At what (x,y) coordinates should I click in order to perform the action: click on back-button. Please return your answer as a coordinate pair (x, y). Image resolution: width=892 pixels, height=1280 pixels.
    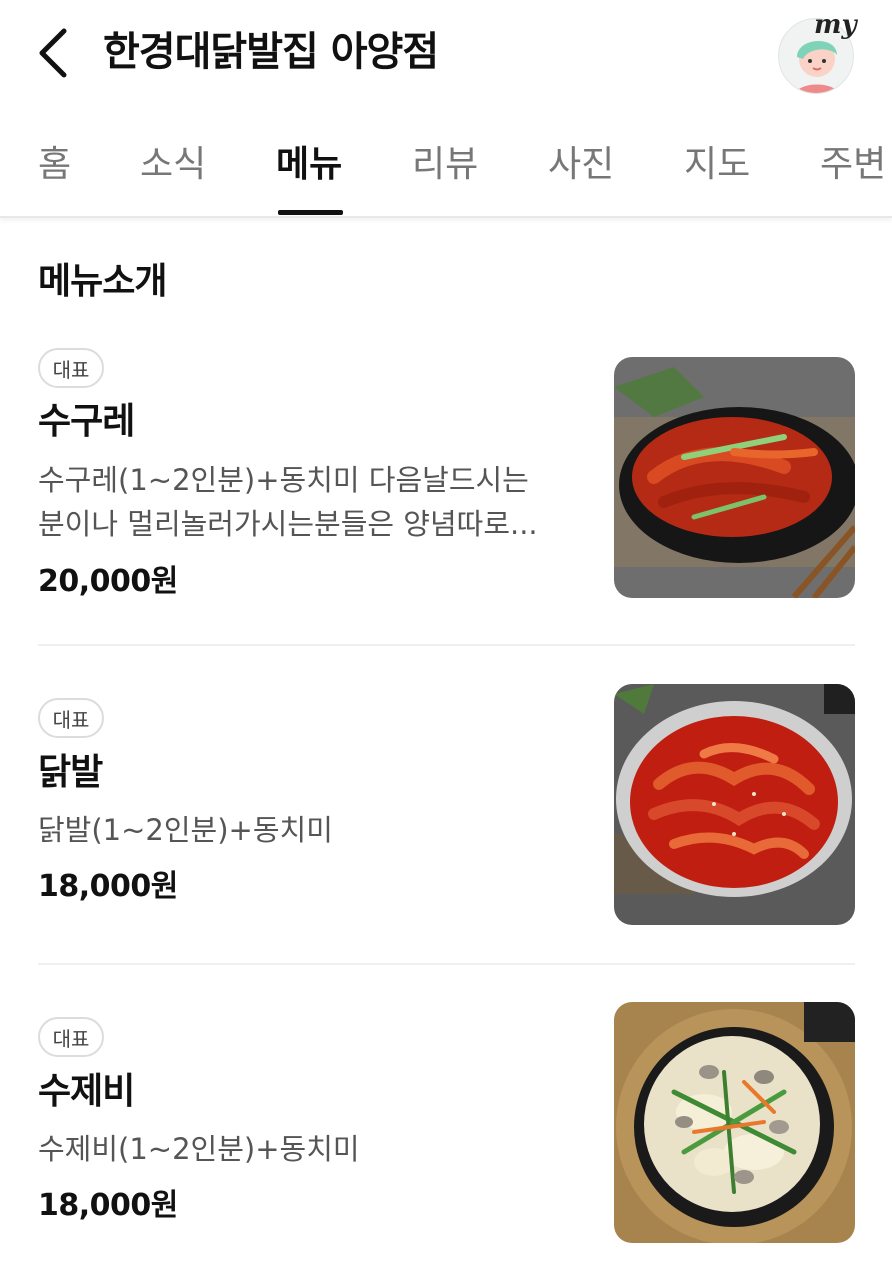
    Looking at the image, I should click on (53, 53).